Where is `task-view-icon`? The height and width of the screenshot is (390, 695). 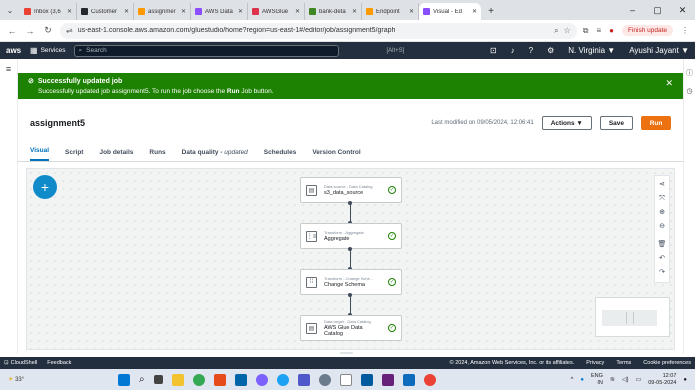
task-view-icon is located at coordinates (158, 379).